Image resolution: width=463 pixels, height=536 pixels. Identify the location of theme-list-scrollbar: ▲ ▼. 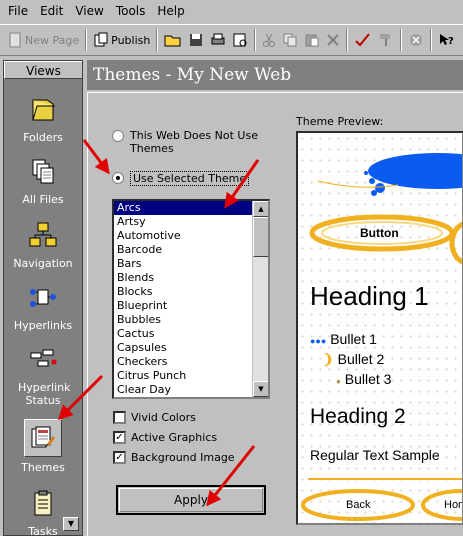
(260, 299).